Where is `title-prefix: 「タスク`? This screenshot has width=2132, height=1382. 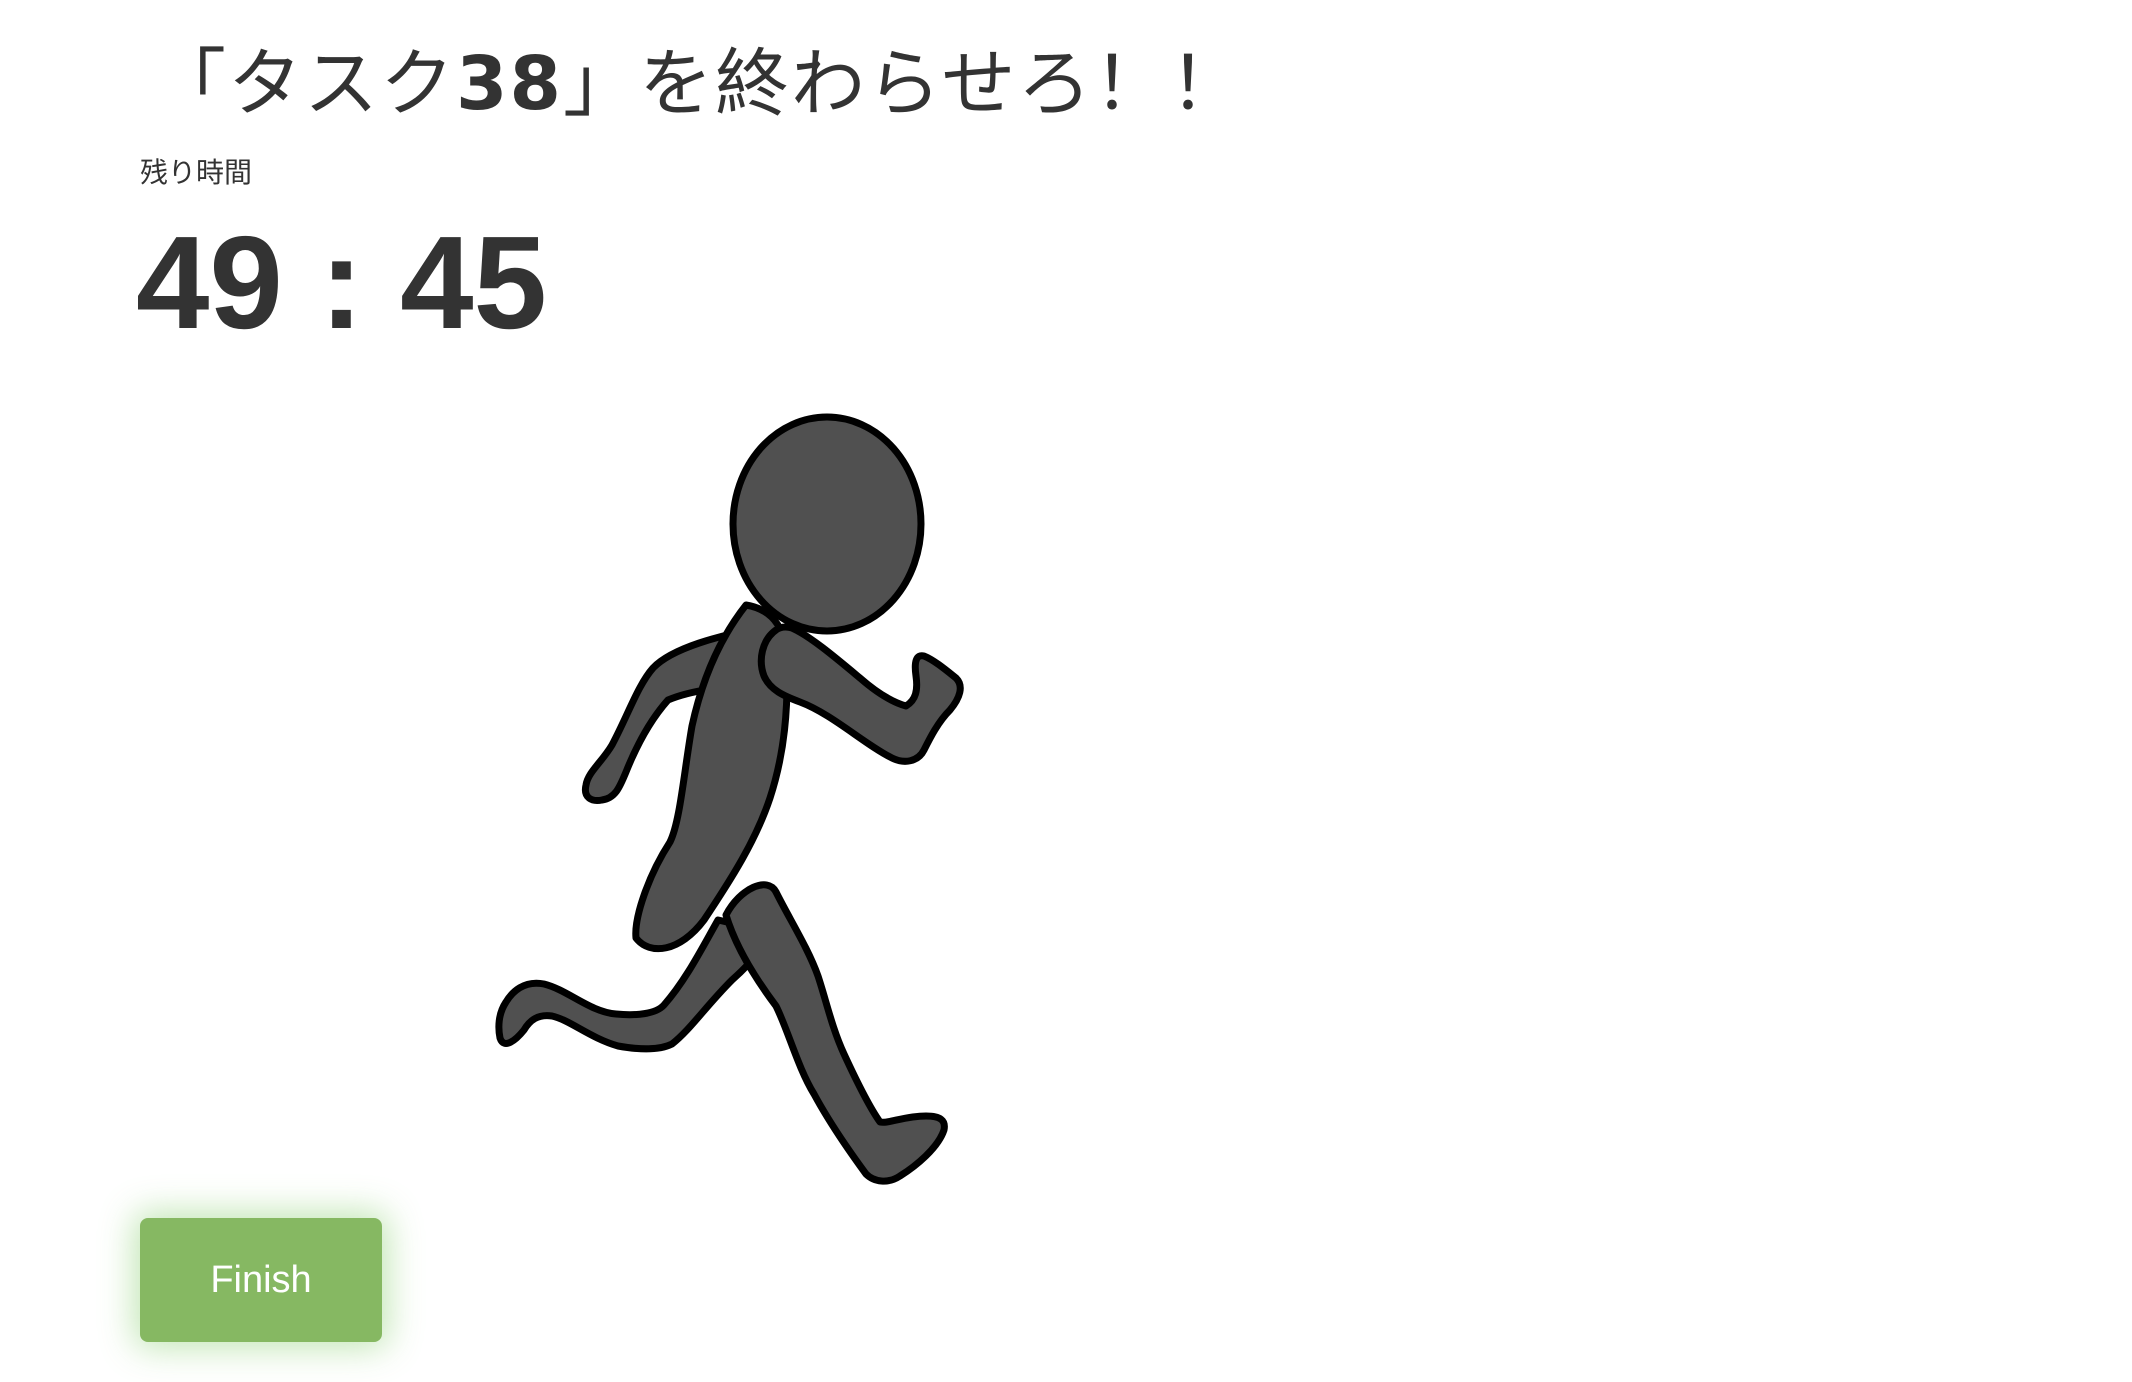 title-prefix: 「タスク is located at coordinates (304, 84).